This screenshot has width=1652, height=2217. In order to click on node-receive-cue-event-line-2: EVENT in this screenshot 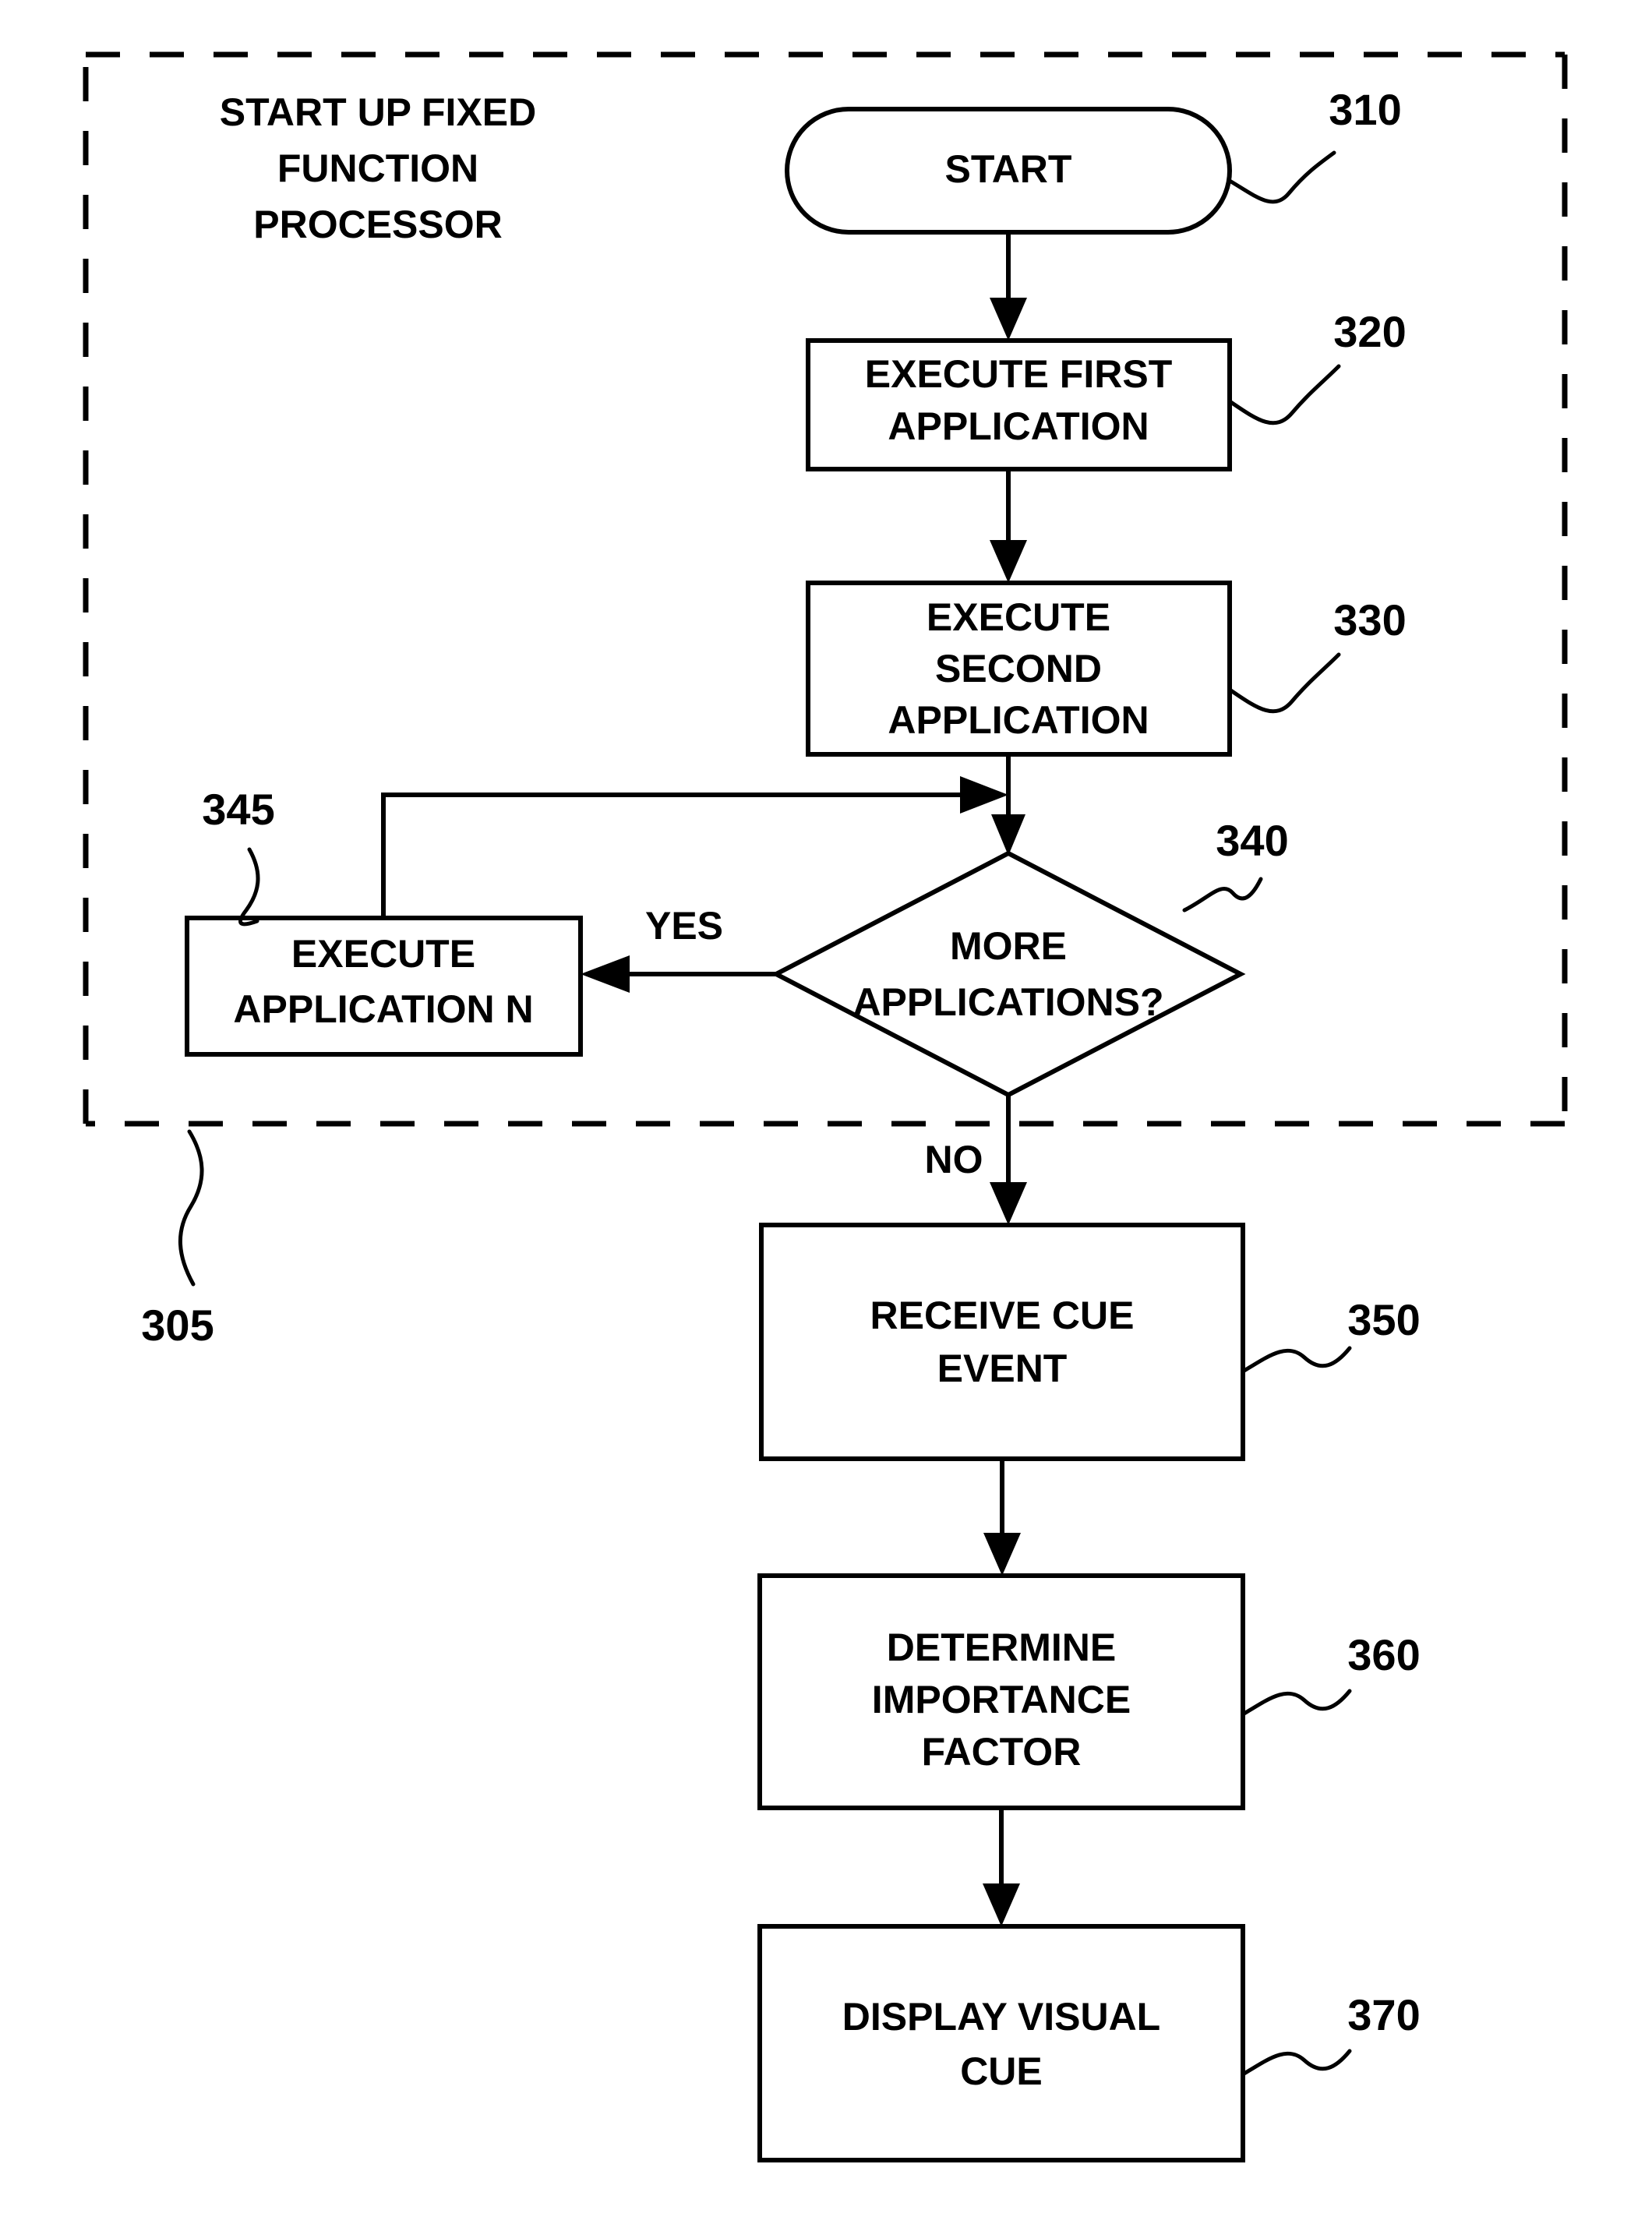, I will do `click(1003, 1368)`.